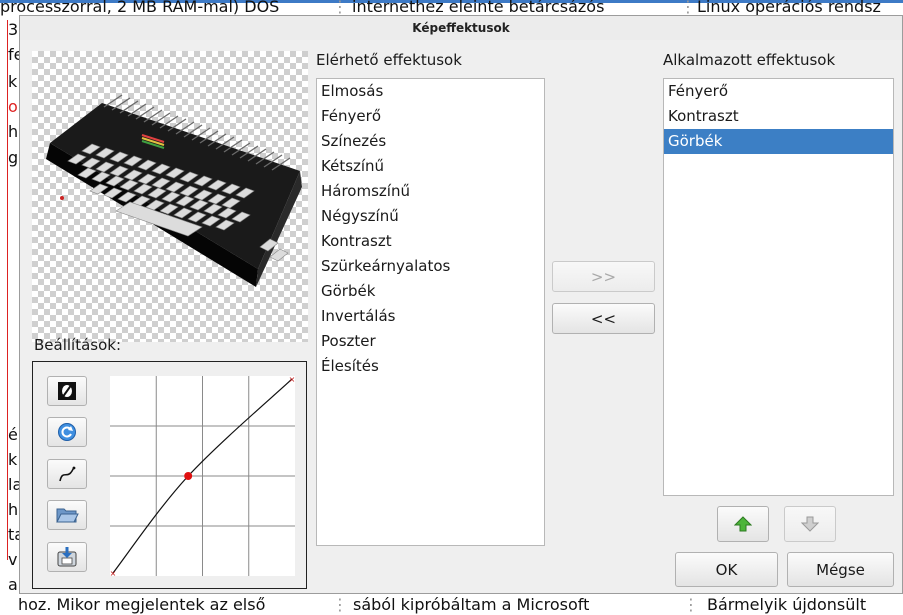  I want to click on computer-keyboard-image, so click(174, 190).